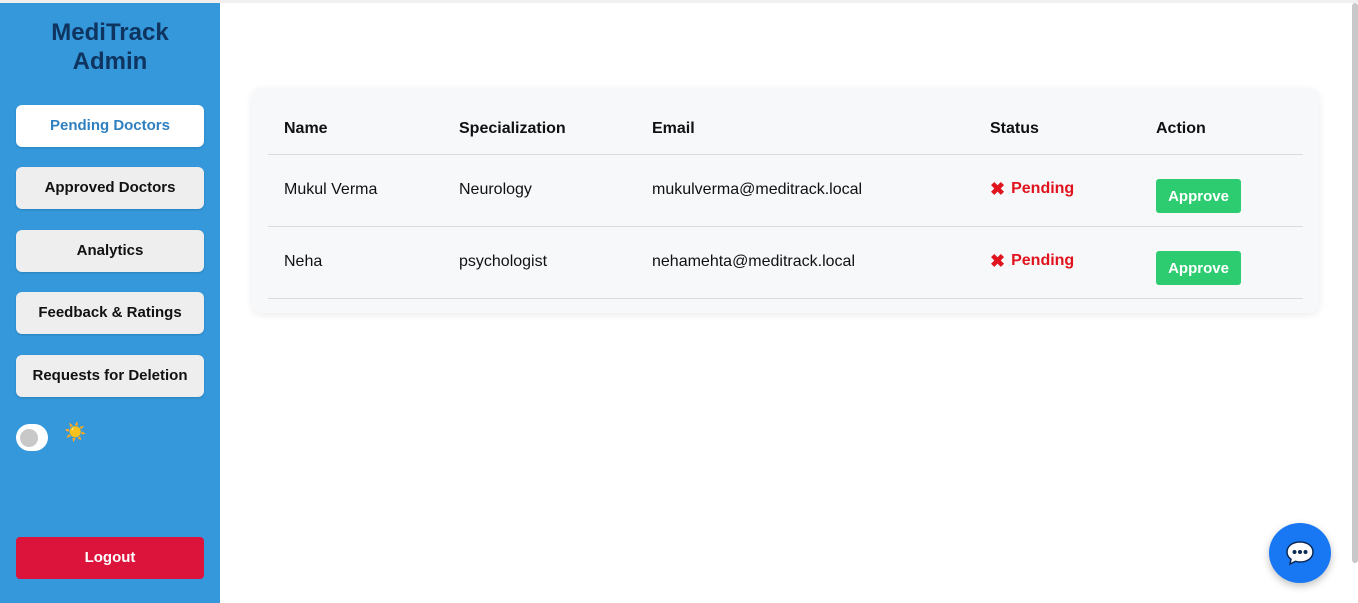 Image resolution: width=1358 pixels, height=603 pixels. I want to click on theme-toggle, so click(32, 437).